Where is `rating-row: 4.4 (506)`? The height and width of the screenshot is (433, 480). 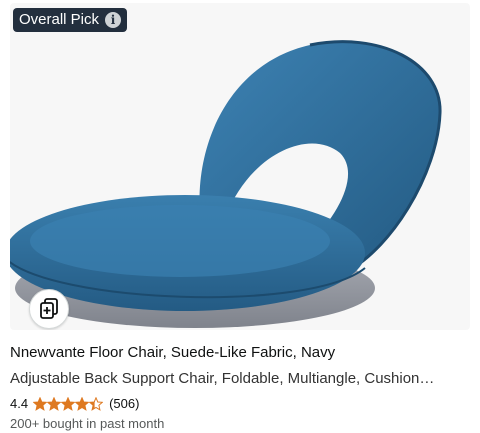
rating-row: 4.4 (506) is located at coordinates (74, 403).